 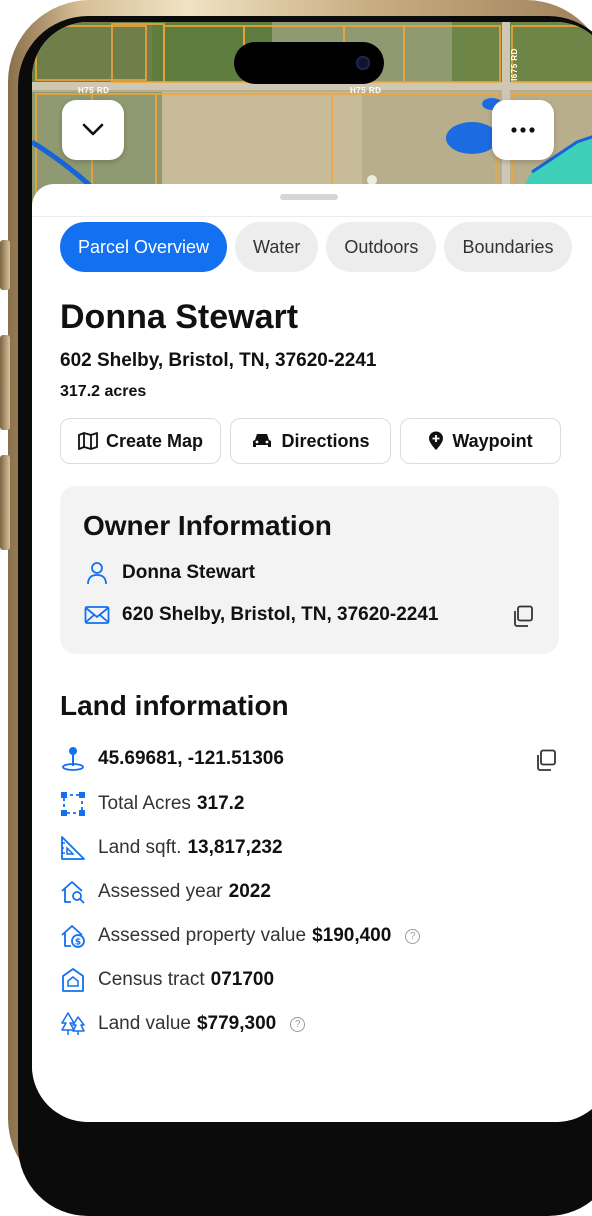 What do you see at coordinates (97, 573) in the screenshot?
I see `person-icon` at bounding box center [97, 573].